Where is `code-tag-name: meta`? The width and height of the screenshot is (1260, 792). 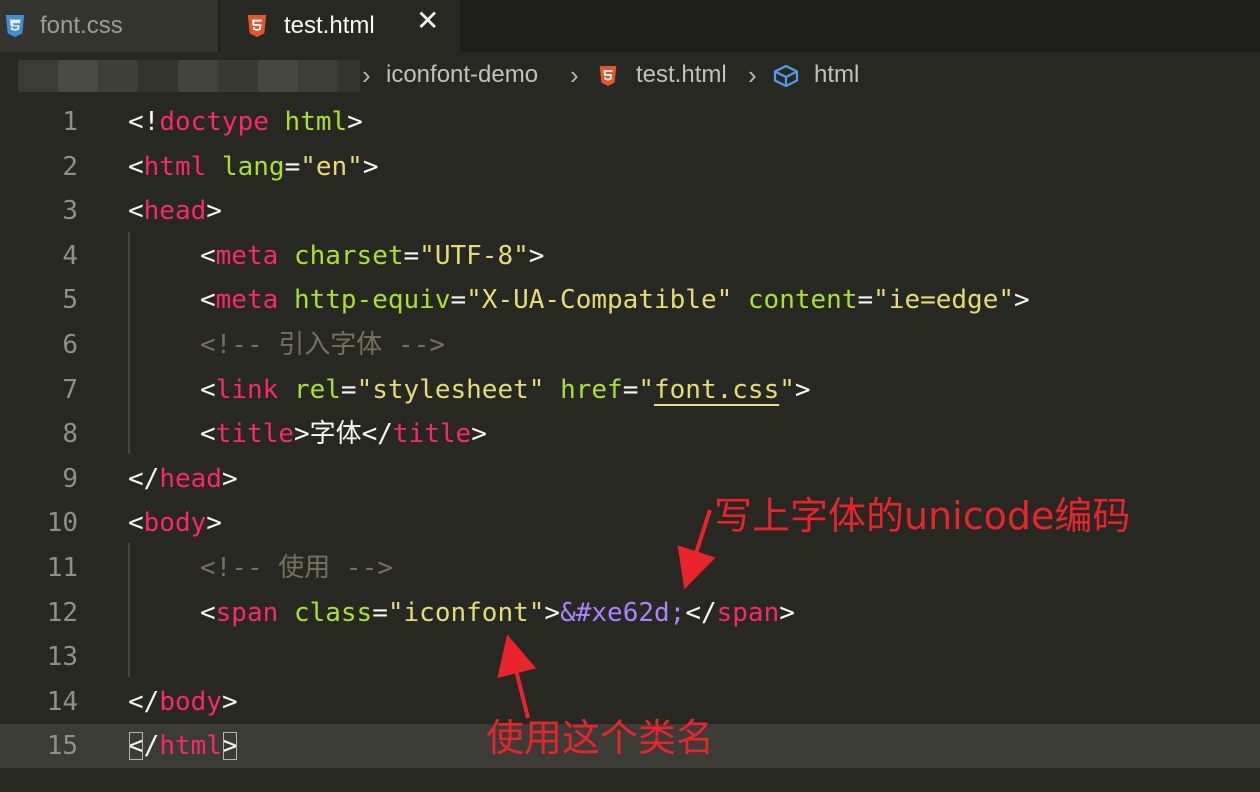 code-tag-name: meta is located at coordinates (247, 255).